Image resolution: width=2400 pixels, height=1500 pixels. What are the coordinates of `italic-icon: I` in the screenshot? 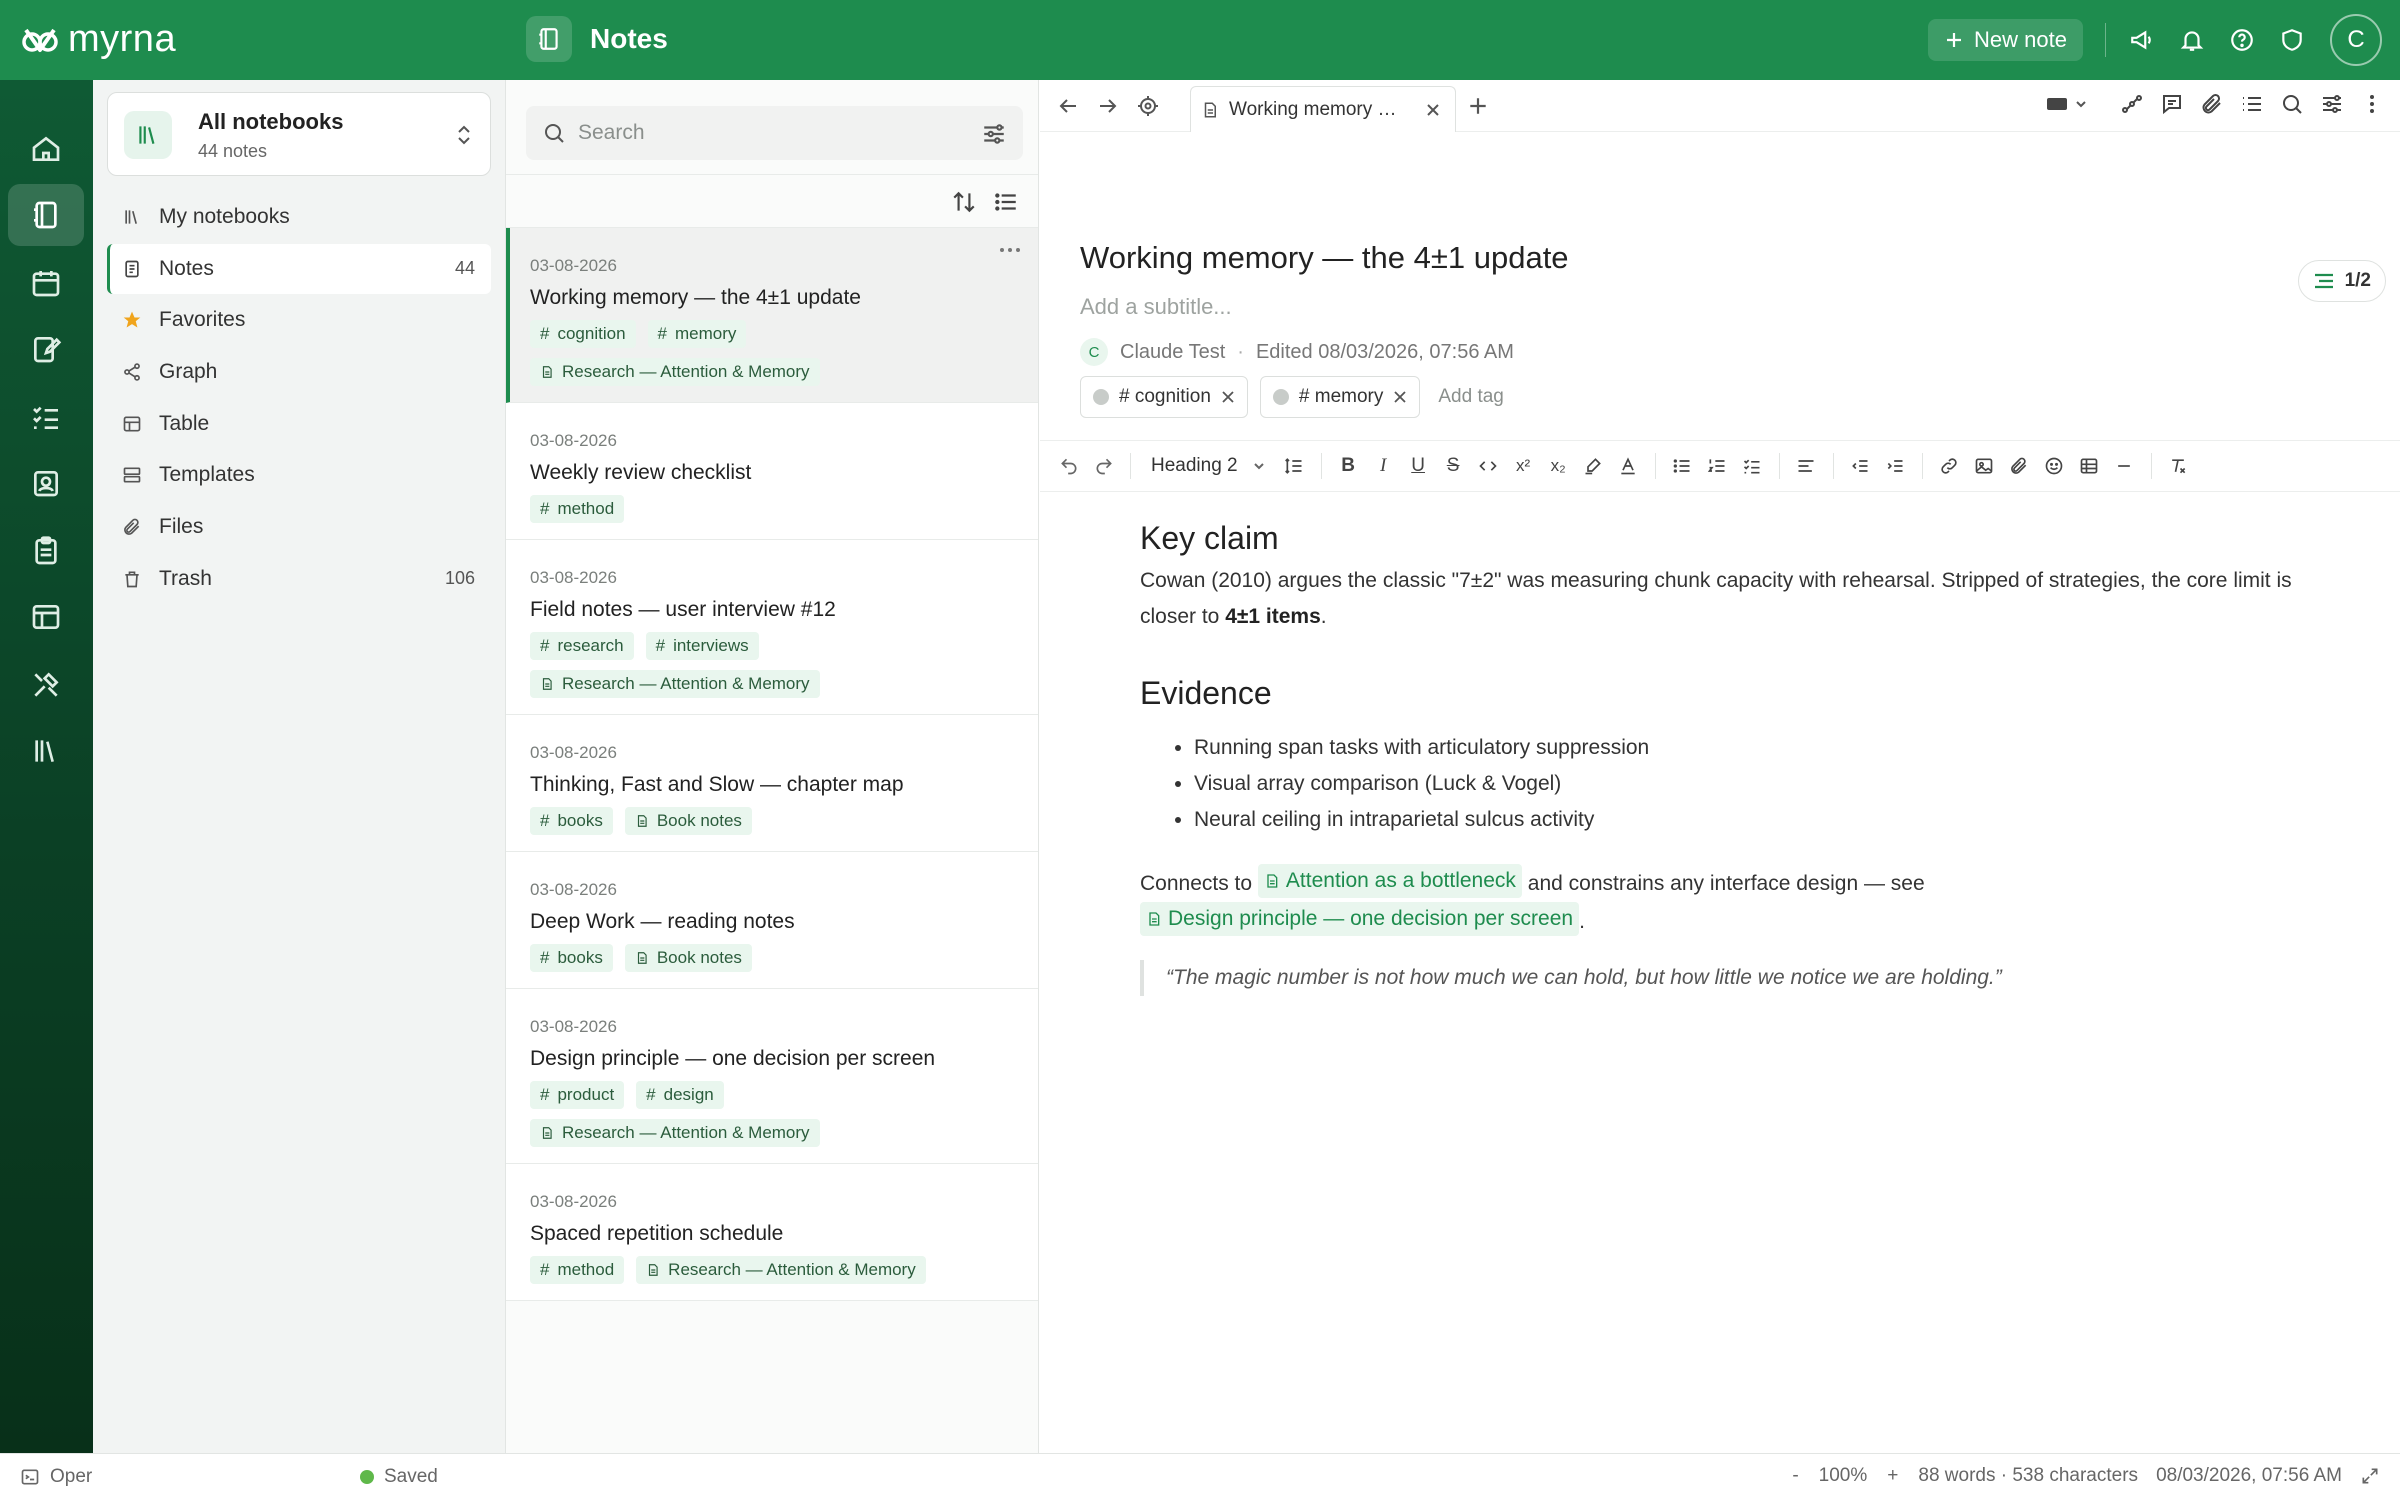 It's located at (1383, 466).